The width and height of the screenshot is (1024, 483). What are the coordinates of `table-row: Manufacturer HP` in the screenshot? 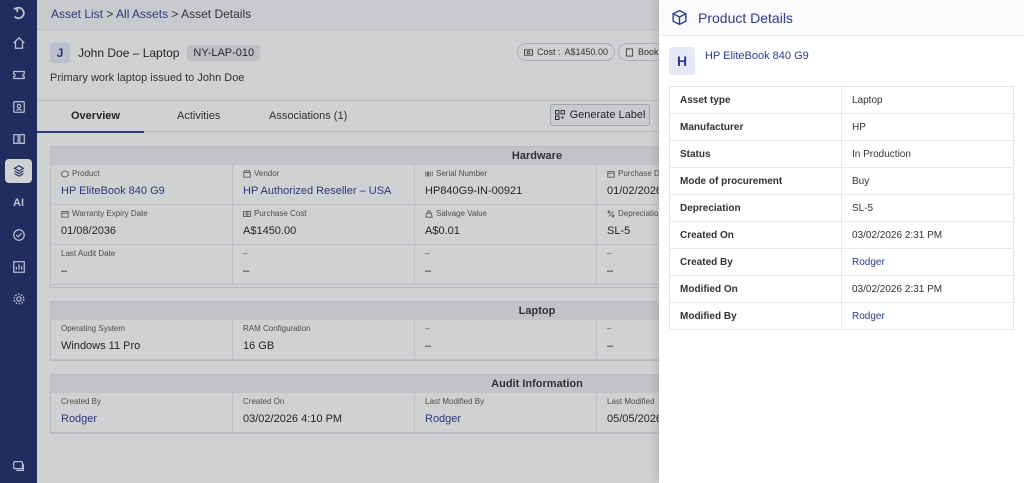 It's located at (841, 127).